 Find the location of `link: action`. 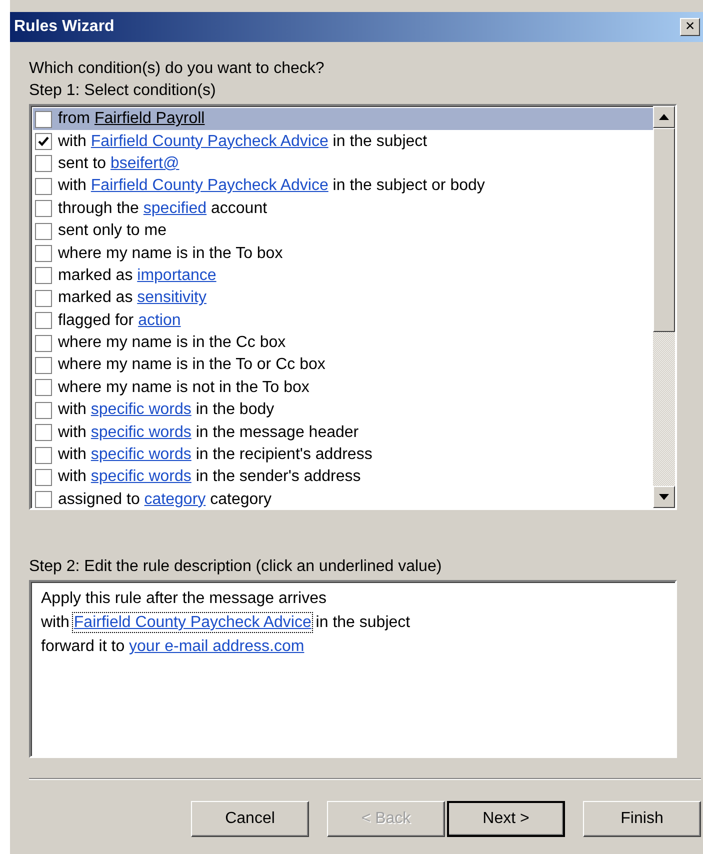

link: action is located at coordinates (159, 320).